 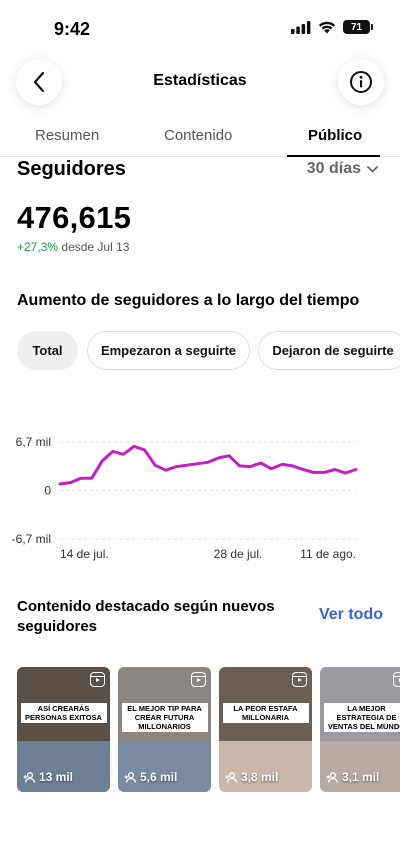 I want to click on x-tick-label: 28 de jul., so click(x=238, y=554).